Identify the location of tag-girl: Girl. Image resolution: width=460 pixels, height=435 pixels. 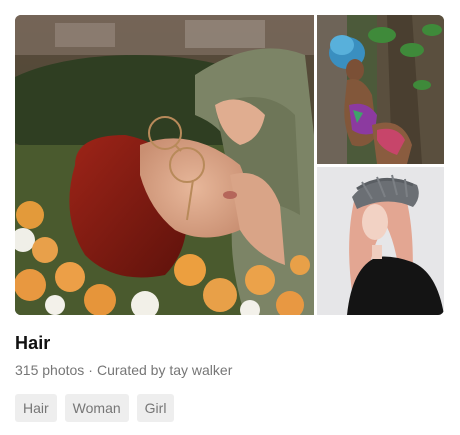
(155, 408).